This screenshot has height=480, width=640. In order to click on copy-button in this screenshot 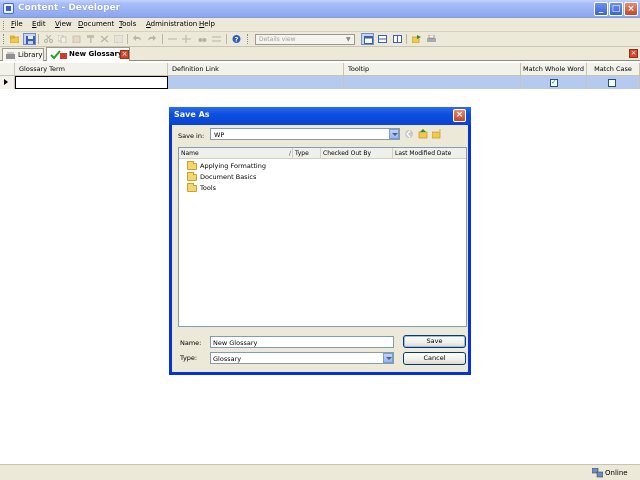, I will do `click(62, 39)`.